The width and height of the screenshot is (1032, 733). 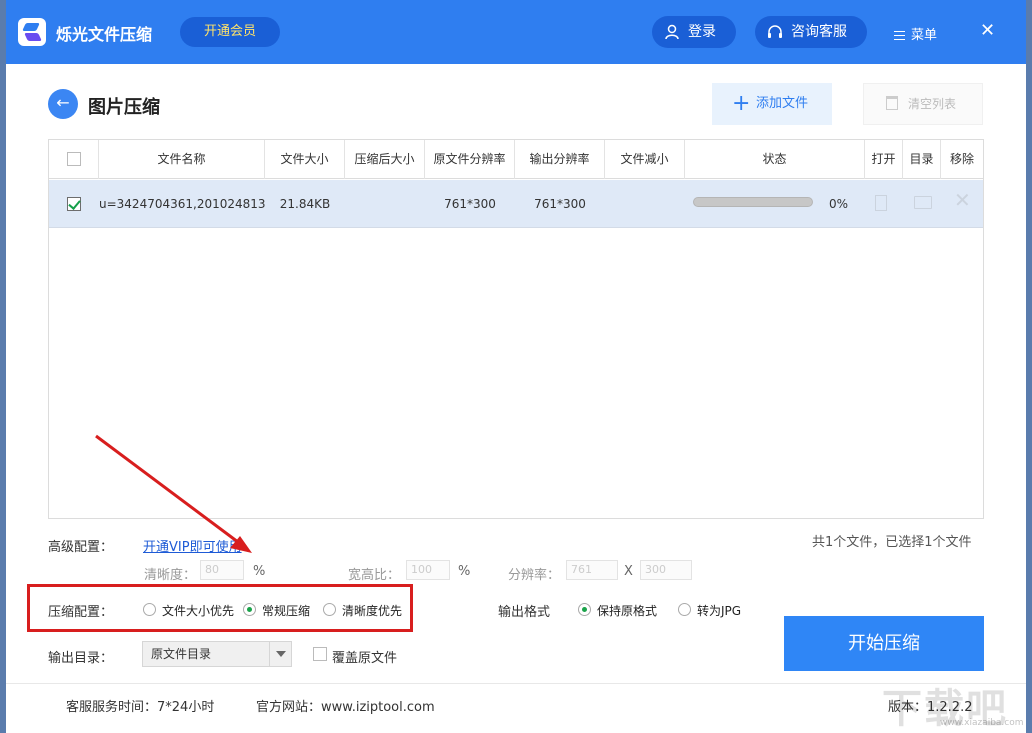 What do you see at coordinates (645, 159) in the screenshot?
I see `col-reduced: 文件减小` at bounding box center [645, 159].